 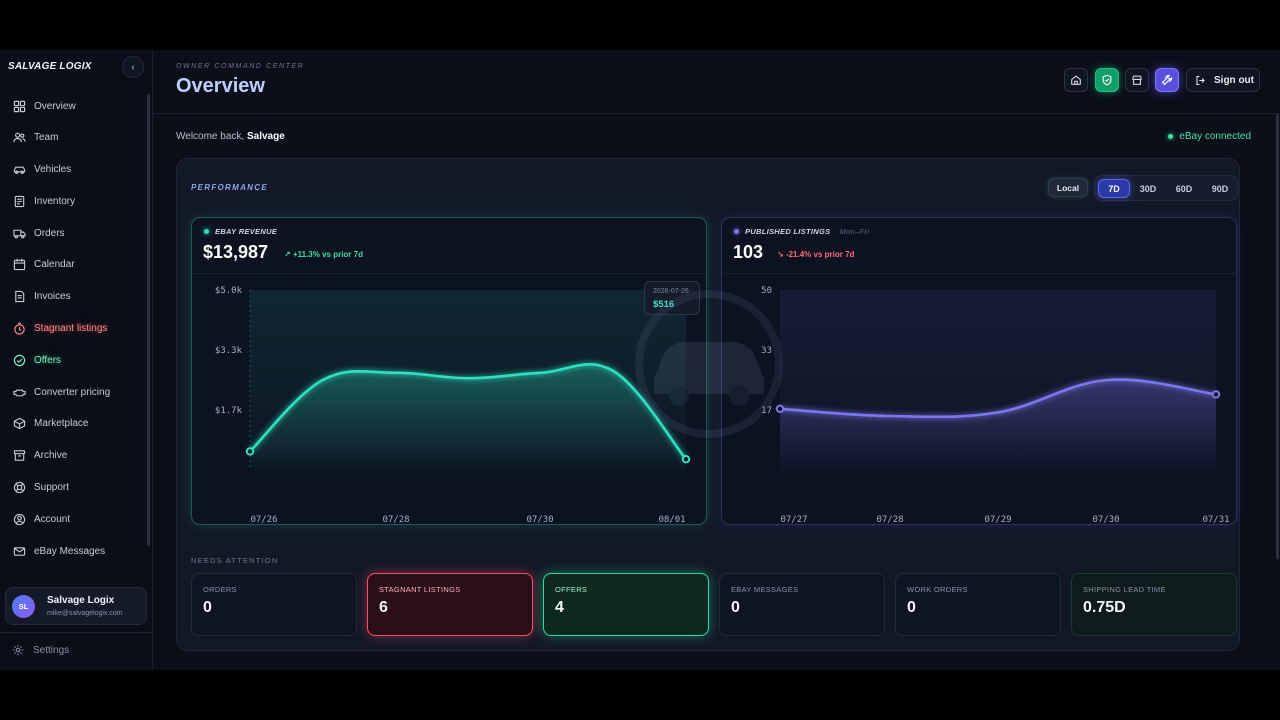 What do you see at coordinates (51, 456) in the screenshot?
I see `sidebar-item-label: Archive` at bounding box center [51, 456].